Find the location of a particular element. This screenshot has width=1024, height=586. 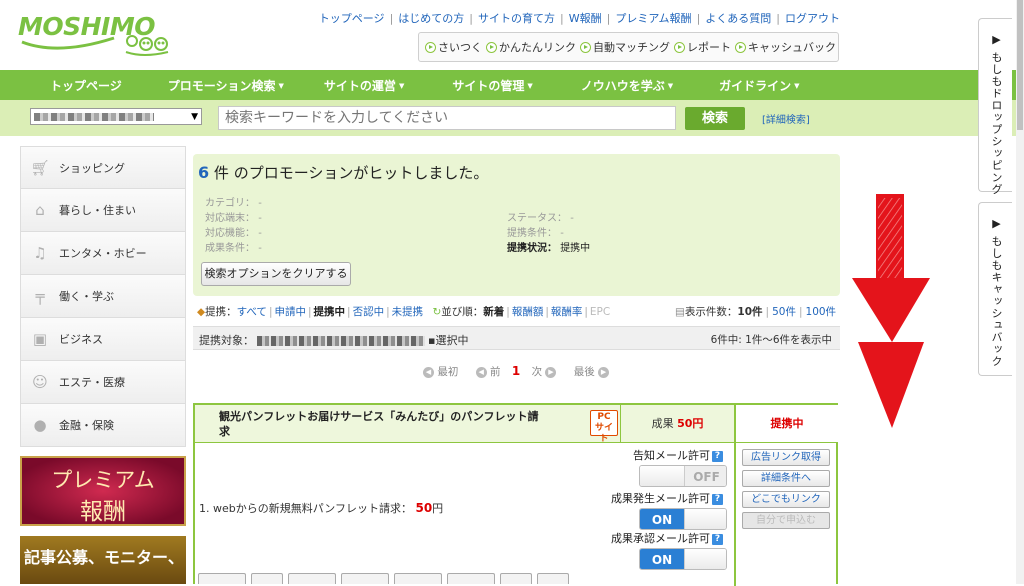

criteria-label: 成果条件： is located at coordinates (230, 248).